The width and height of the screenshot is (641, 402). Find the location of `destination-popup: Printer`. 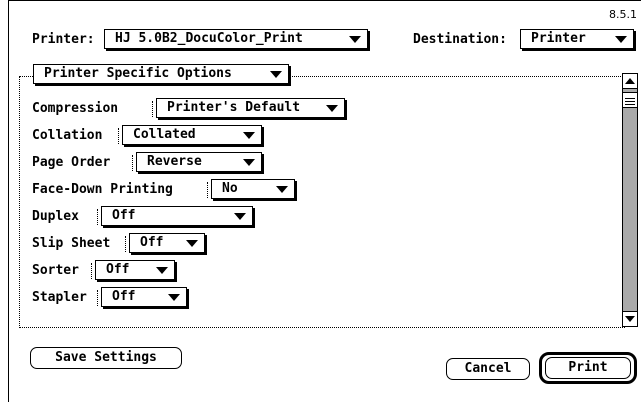

destination-popup: Printer is located at coordinates (577, 39).